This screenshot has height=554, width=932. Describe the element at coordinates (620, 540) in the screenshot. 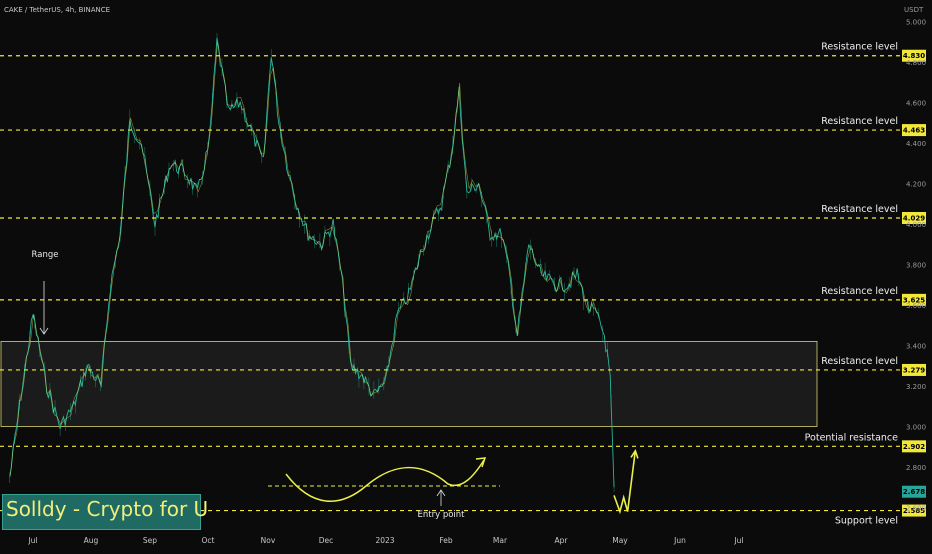

I see `x-tick-label: May` at that location.